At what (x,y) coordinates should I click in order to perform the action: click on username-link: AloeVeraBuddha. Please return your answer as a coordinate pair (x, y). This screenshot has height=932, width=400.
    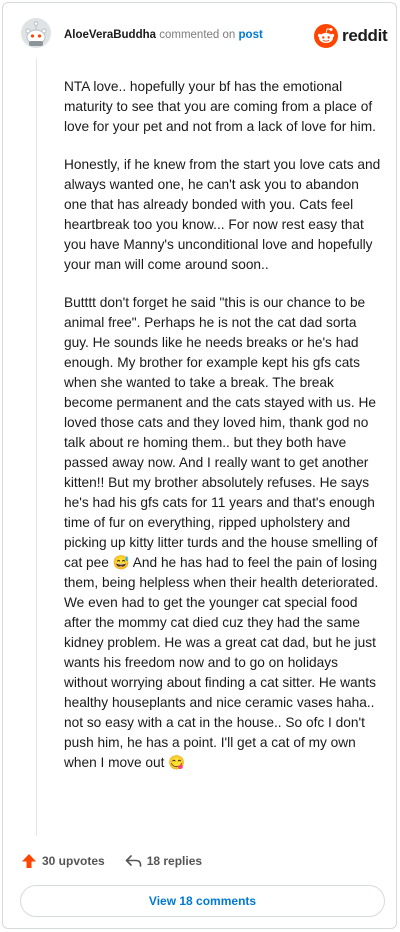
    Looking at the image, I should click on (110, 35).